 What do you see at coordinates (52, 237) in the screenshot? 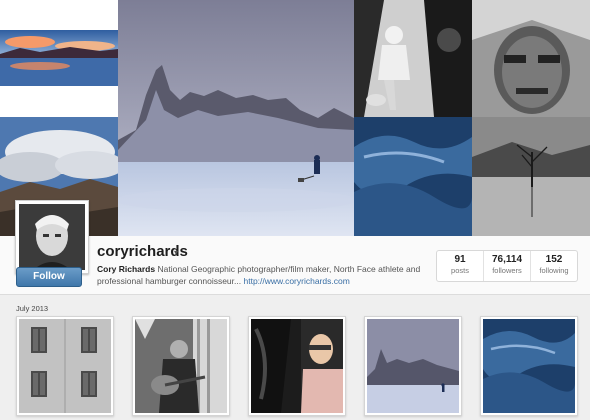
I see `avatar` at bounding box center [52, 237].